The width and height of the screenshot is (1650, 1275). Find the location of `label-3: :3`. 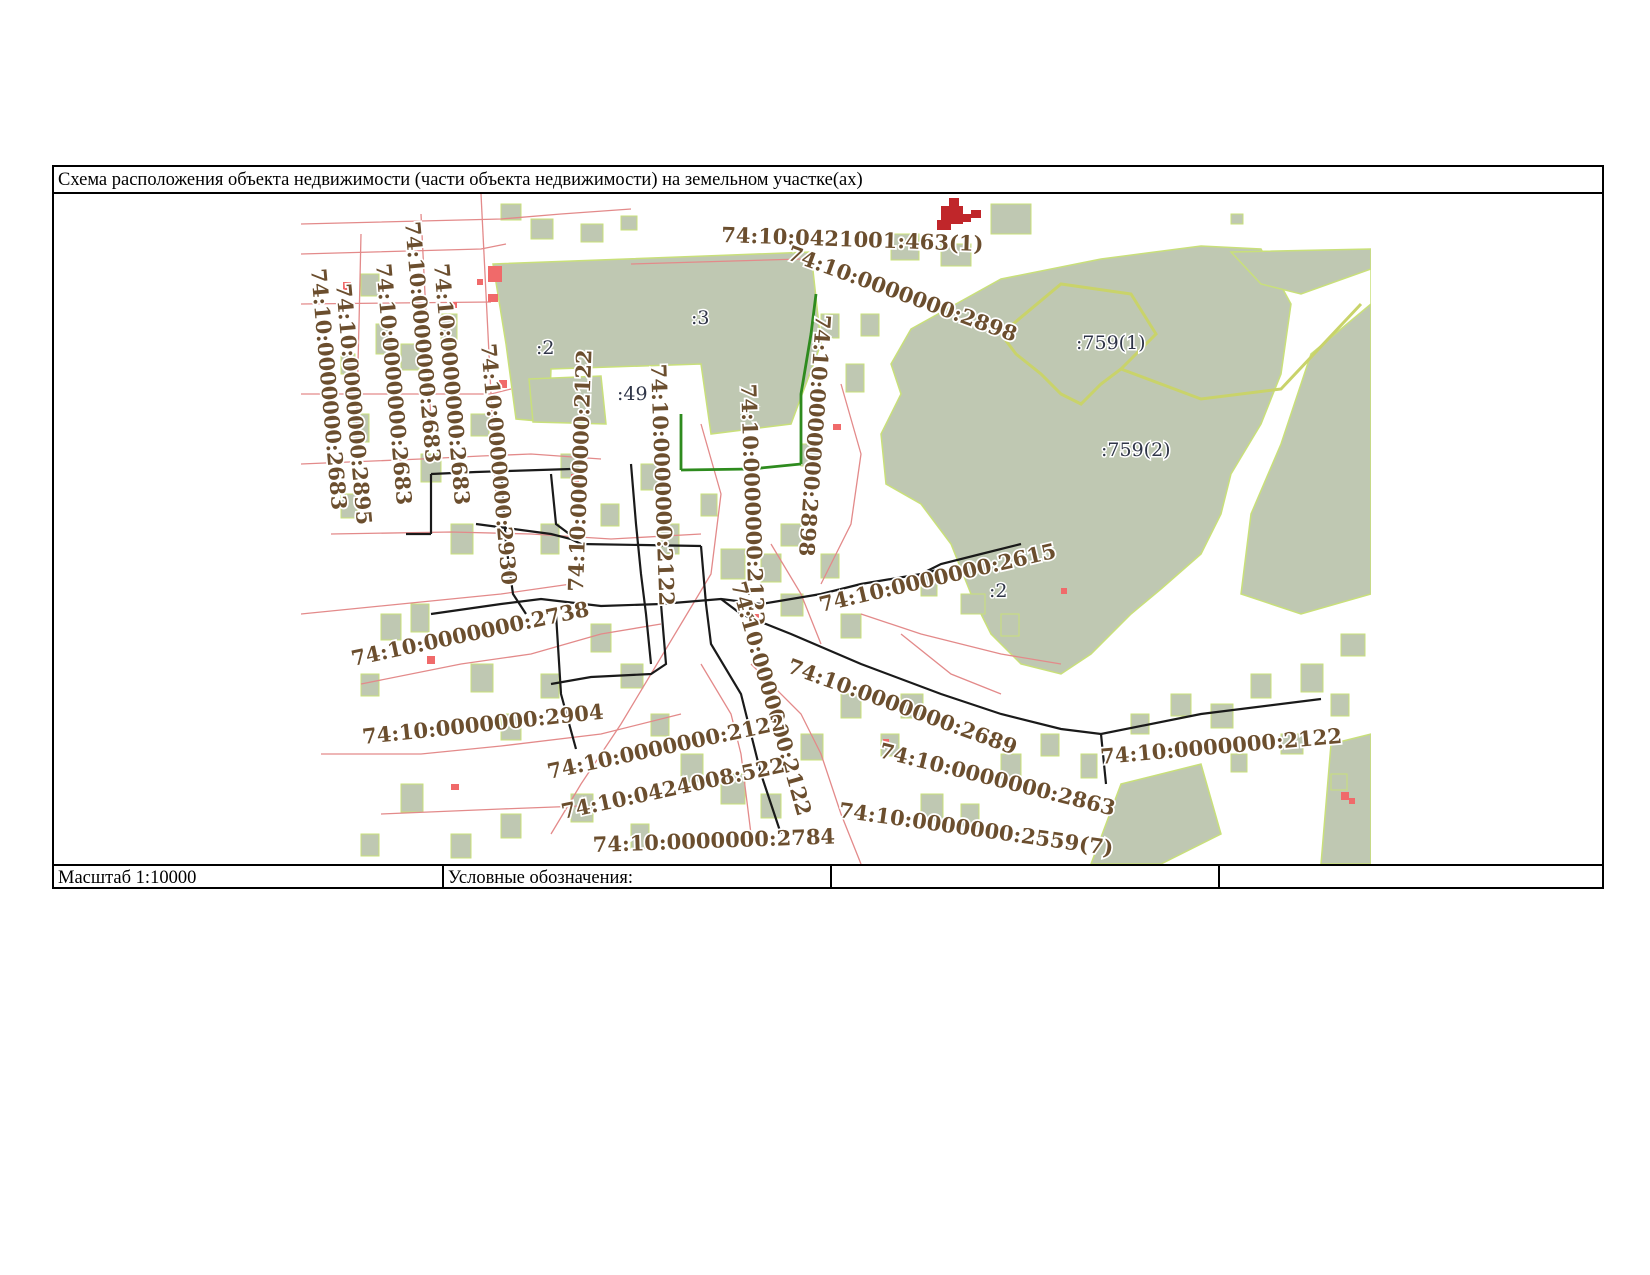

label-3: :3 is located at coordinates (700, 318).